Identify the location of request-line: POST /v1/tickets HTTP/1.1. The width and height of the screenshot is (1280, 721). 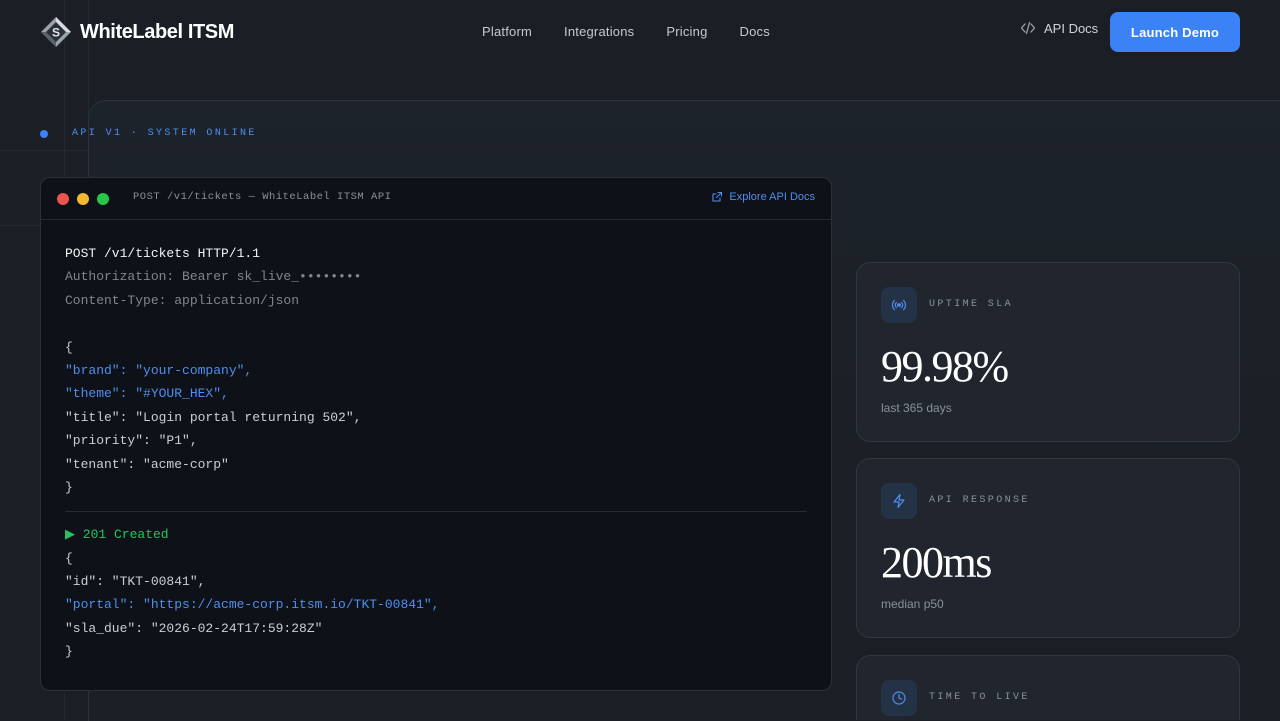
(163, 253).